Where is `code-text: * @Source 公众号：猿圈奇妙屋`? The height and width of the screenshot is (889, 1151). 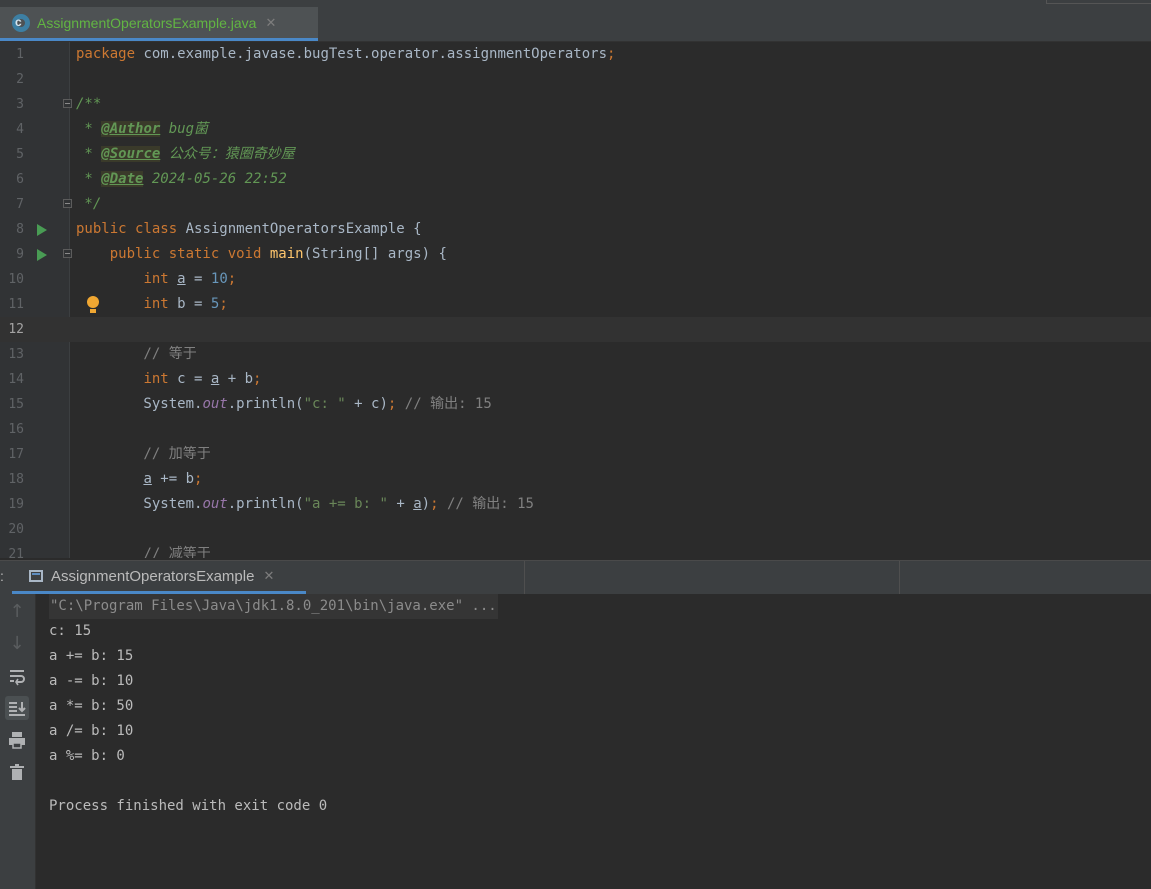 code-text: * @Source 公众号：猿圈奇妙屋 is located at coordinates (185, 154).